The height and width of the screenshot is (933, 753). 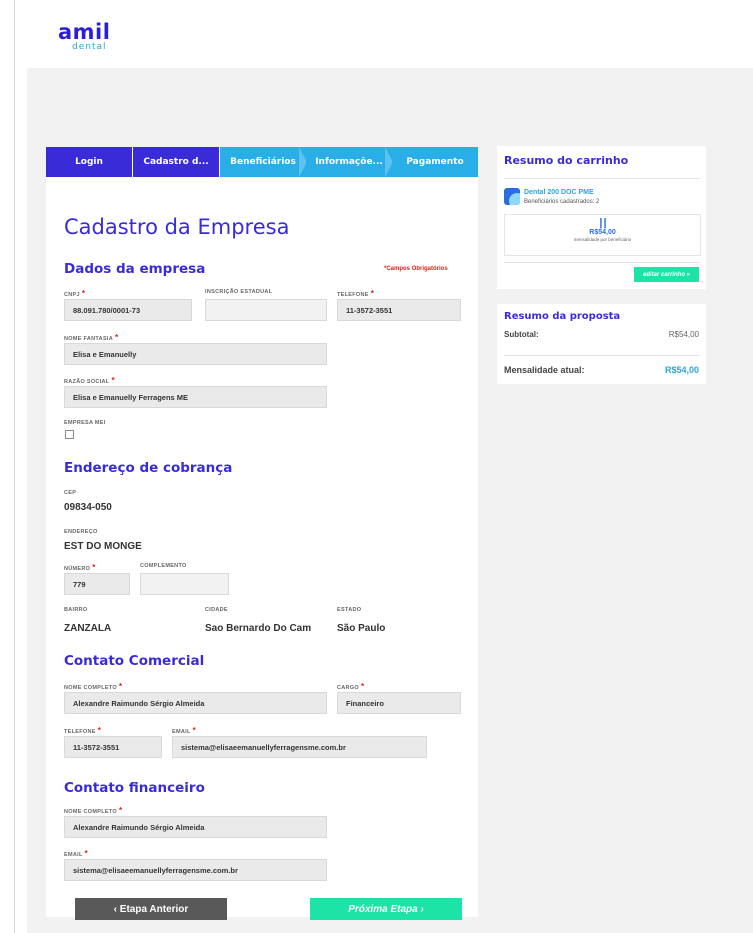 I want to click on ie-label: INSCRIÇÃO ESTADUAL, so click(x=239, y=292).